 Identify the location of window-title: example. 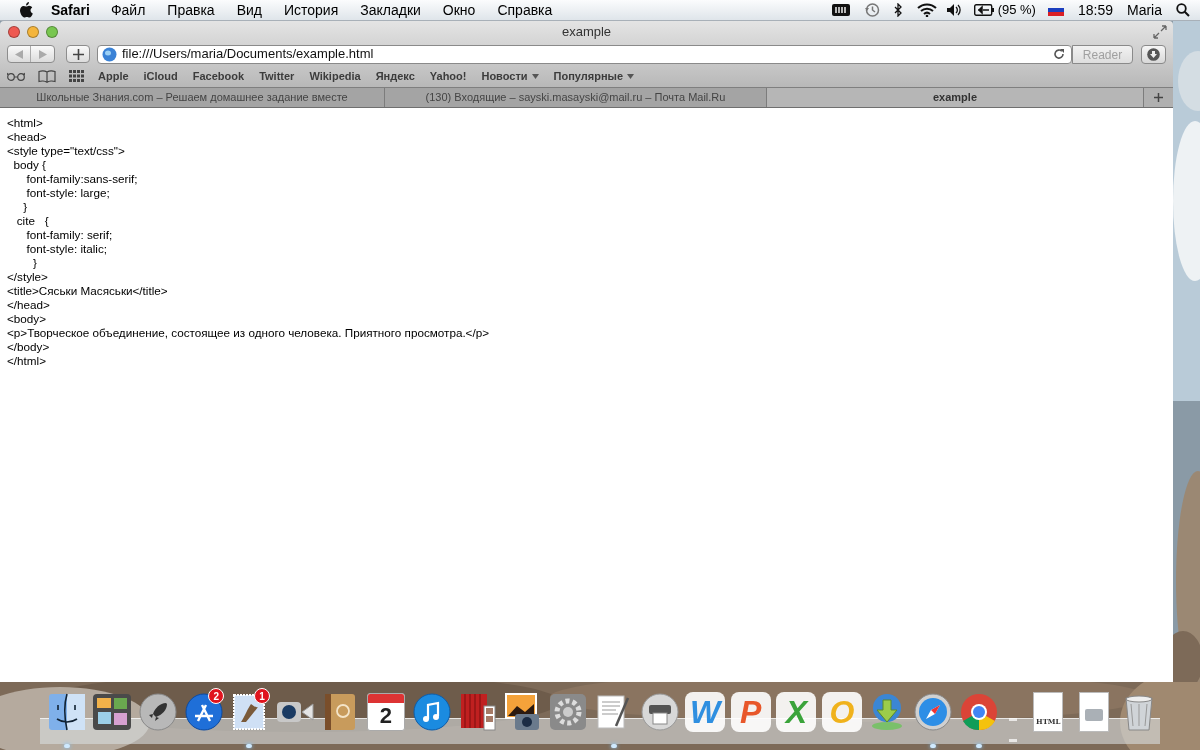
(586, 32).